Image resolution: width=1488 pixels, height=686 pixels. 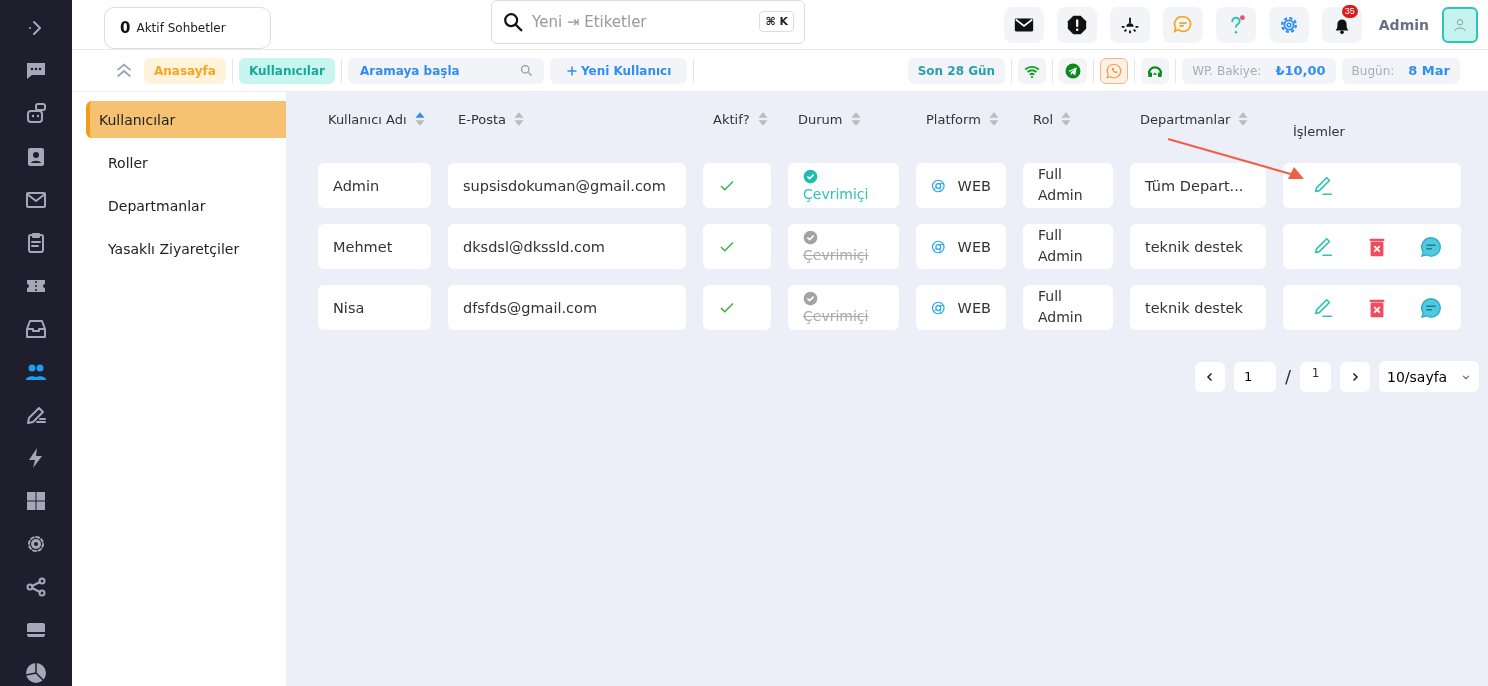 What do you see at coordinates (186, 205) in the screenshot?
I see `sidebar-item: Departmanlar` at bounding box center [186, 205].